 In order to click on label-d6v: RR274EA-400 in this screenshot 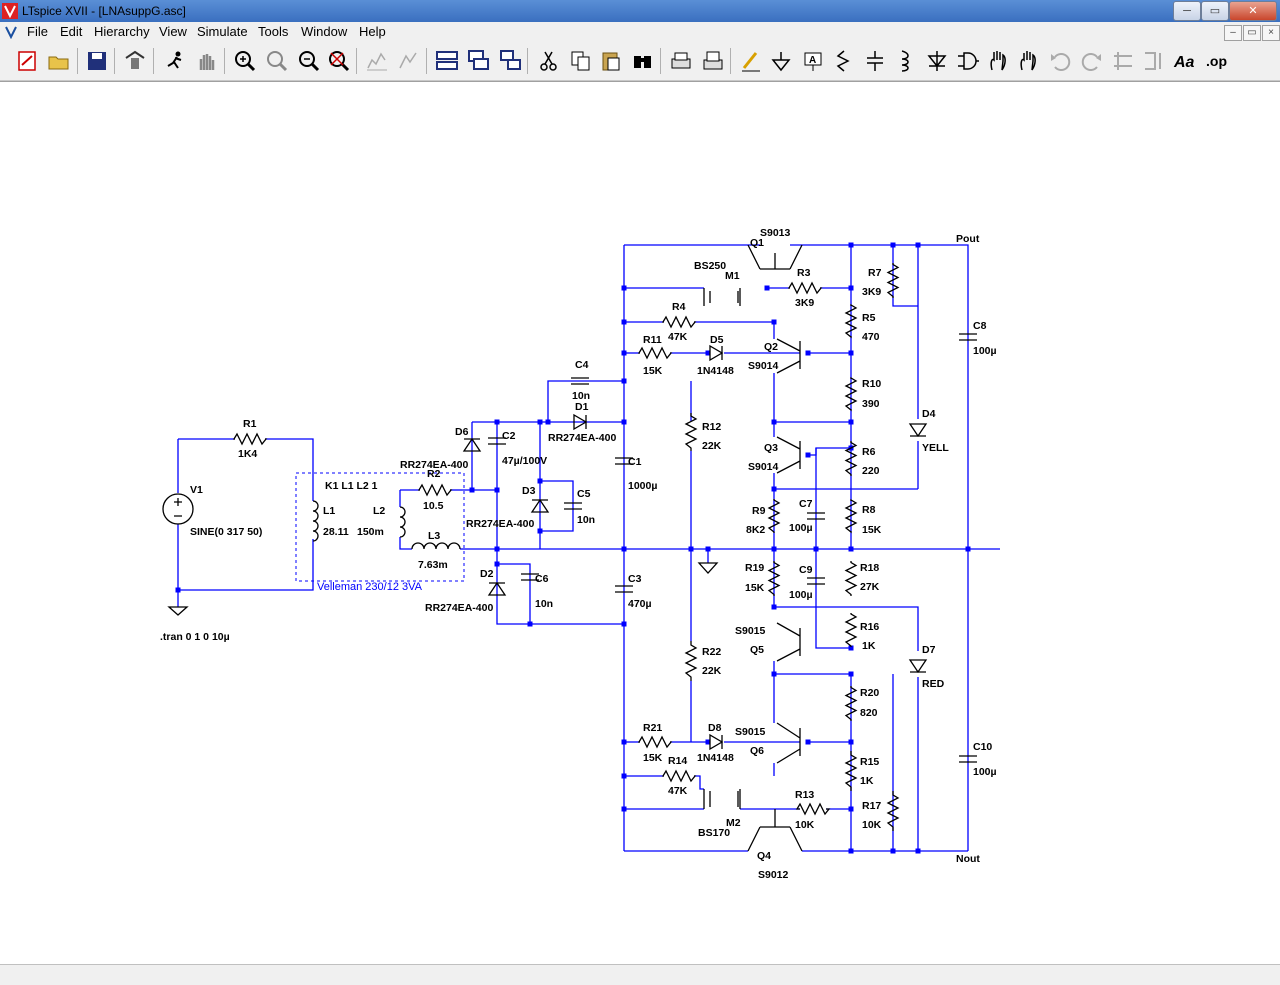, I will do `click(434, 465)`.